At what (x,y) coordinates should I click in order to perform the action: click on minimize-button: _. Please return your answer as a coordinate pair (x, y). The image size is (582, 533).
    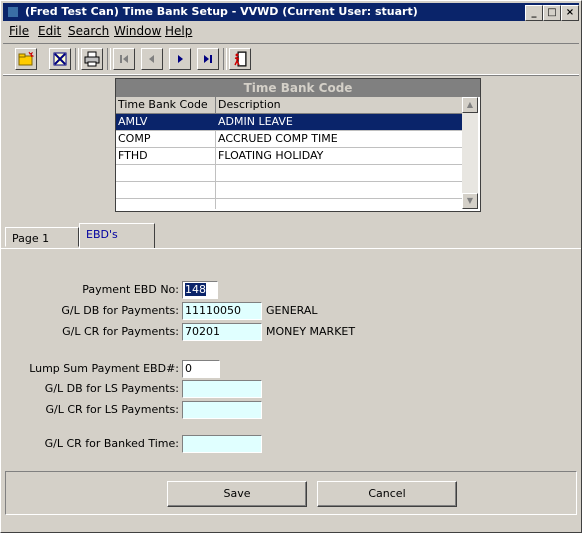
    Looking at the image, I should click on (534, 13).